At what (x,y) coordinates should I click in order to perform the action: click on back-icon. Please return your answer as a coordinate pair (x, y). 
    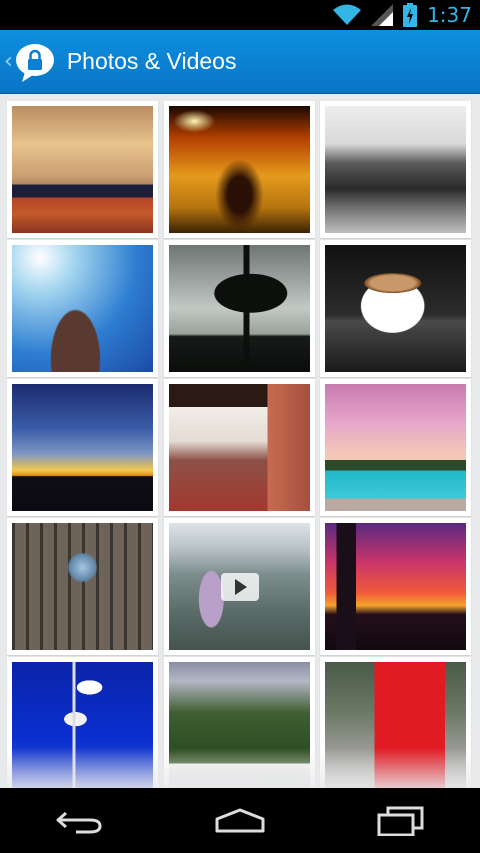
    Looking at the image, I should click on (80, 821).